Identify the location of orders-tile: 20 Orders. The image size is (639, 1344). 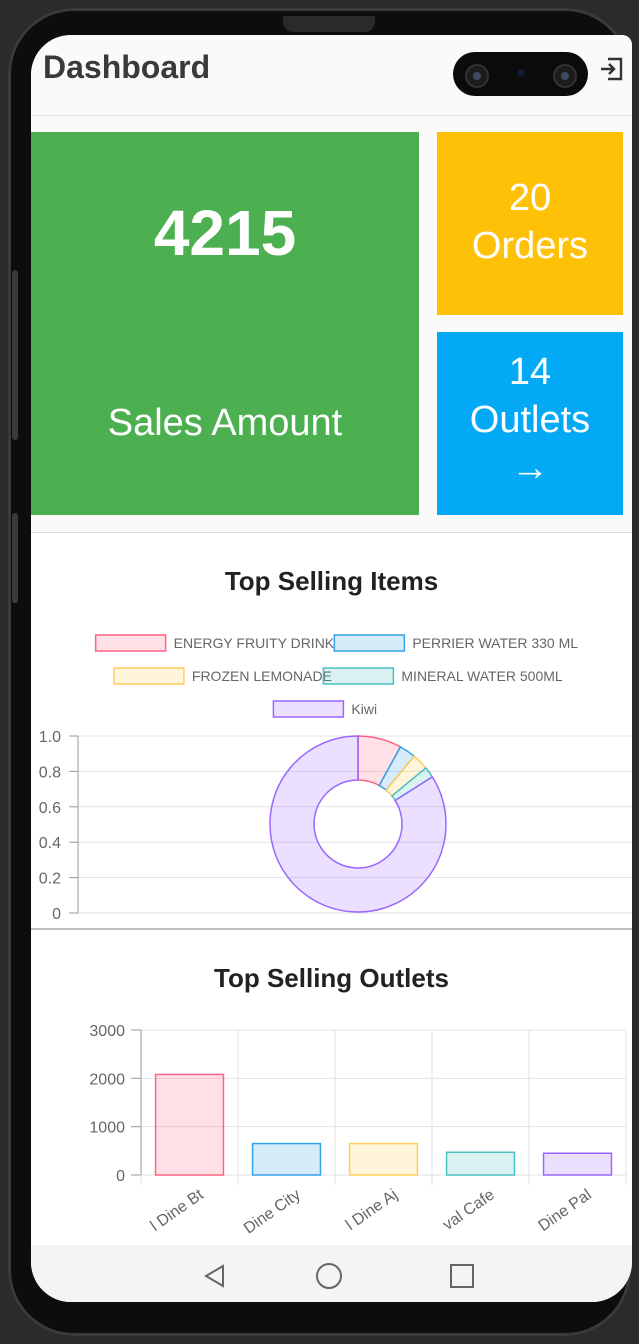
(530, 223).